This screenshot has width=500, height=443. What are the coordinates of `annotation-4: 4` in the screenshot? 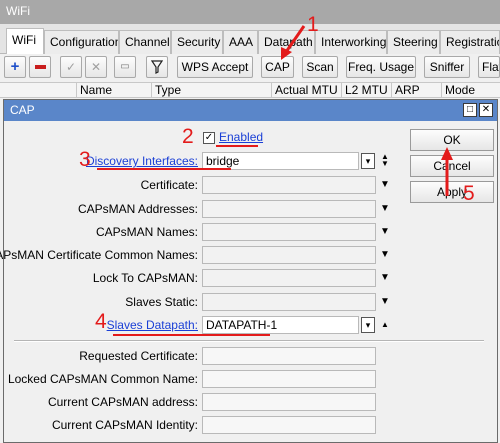 It's located at (101, 321).